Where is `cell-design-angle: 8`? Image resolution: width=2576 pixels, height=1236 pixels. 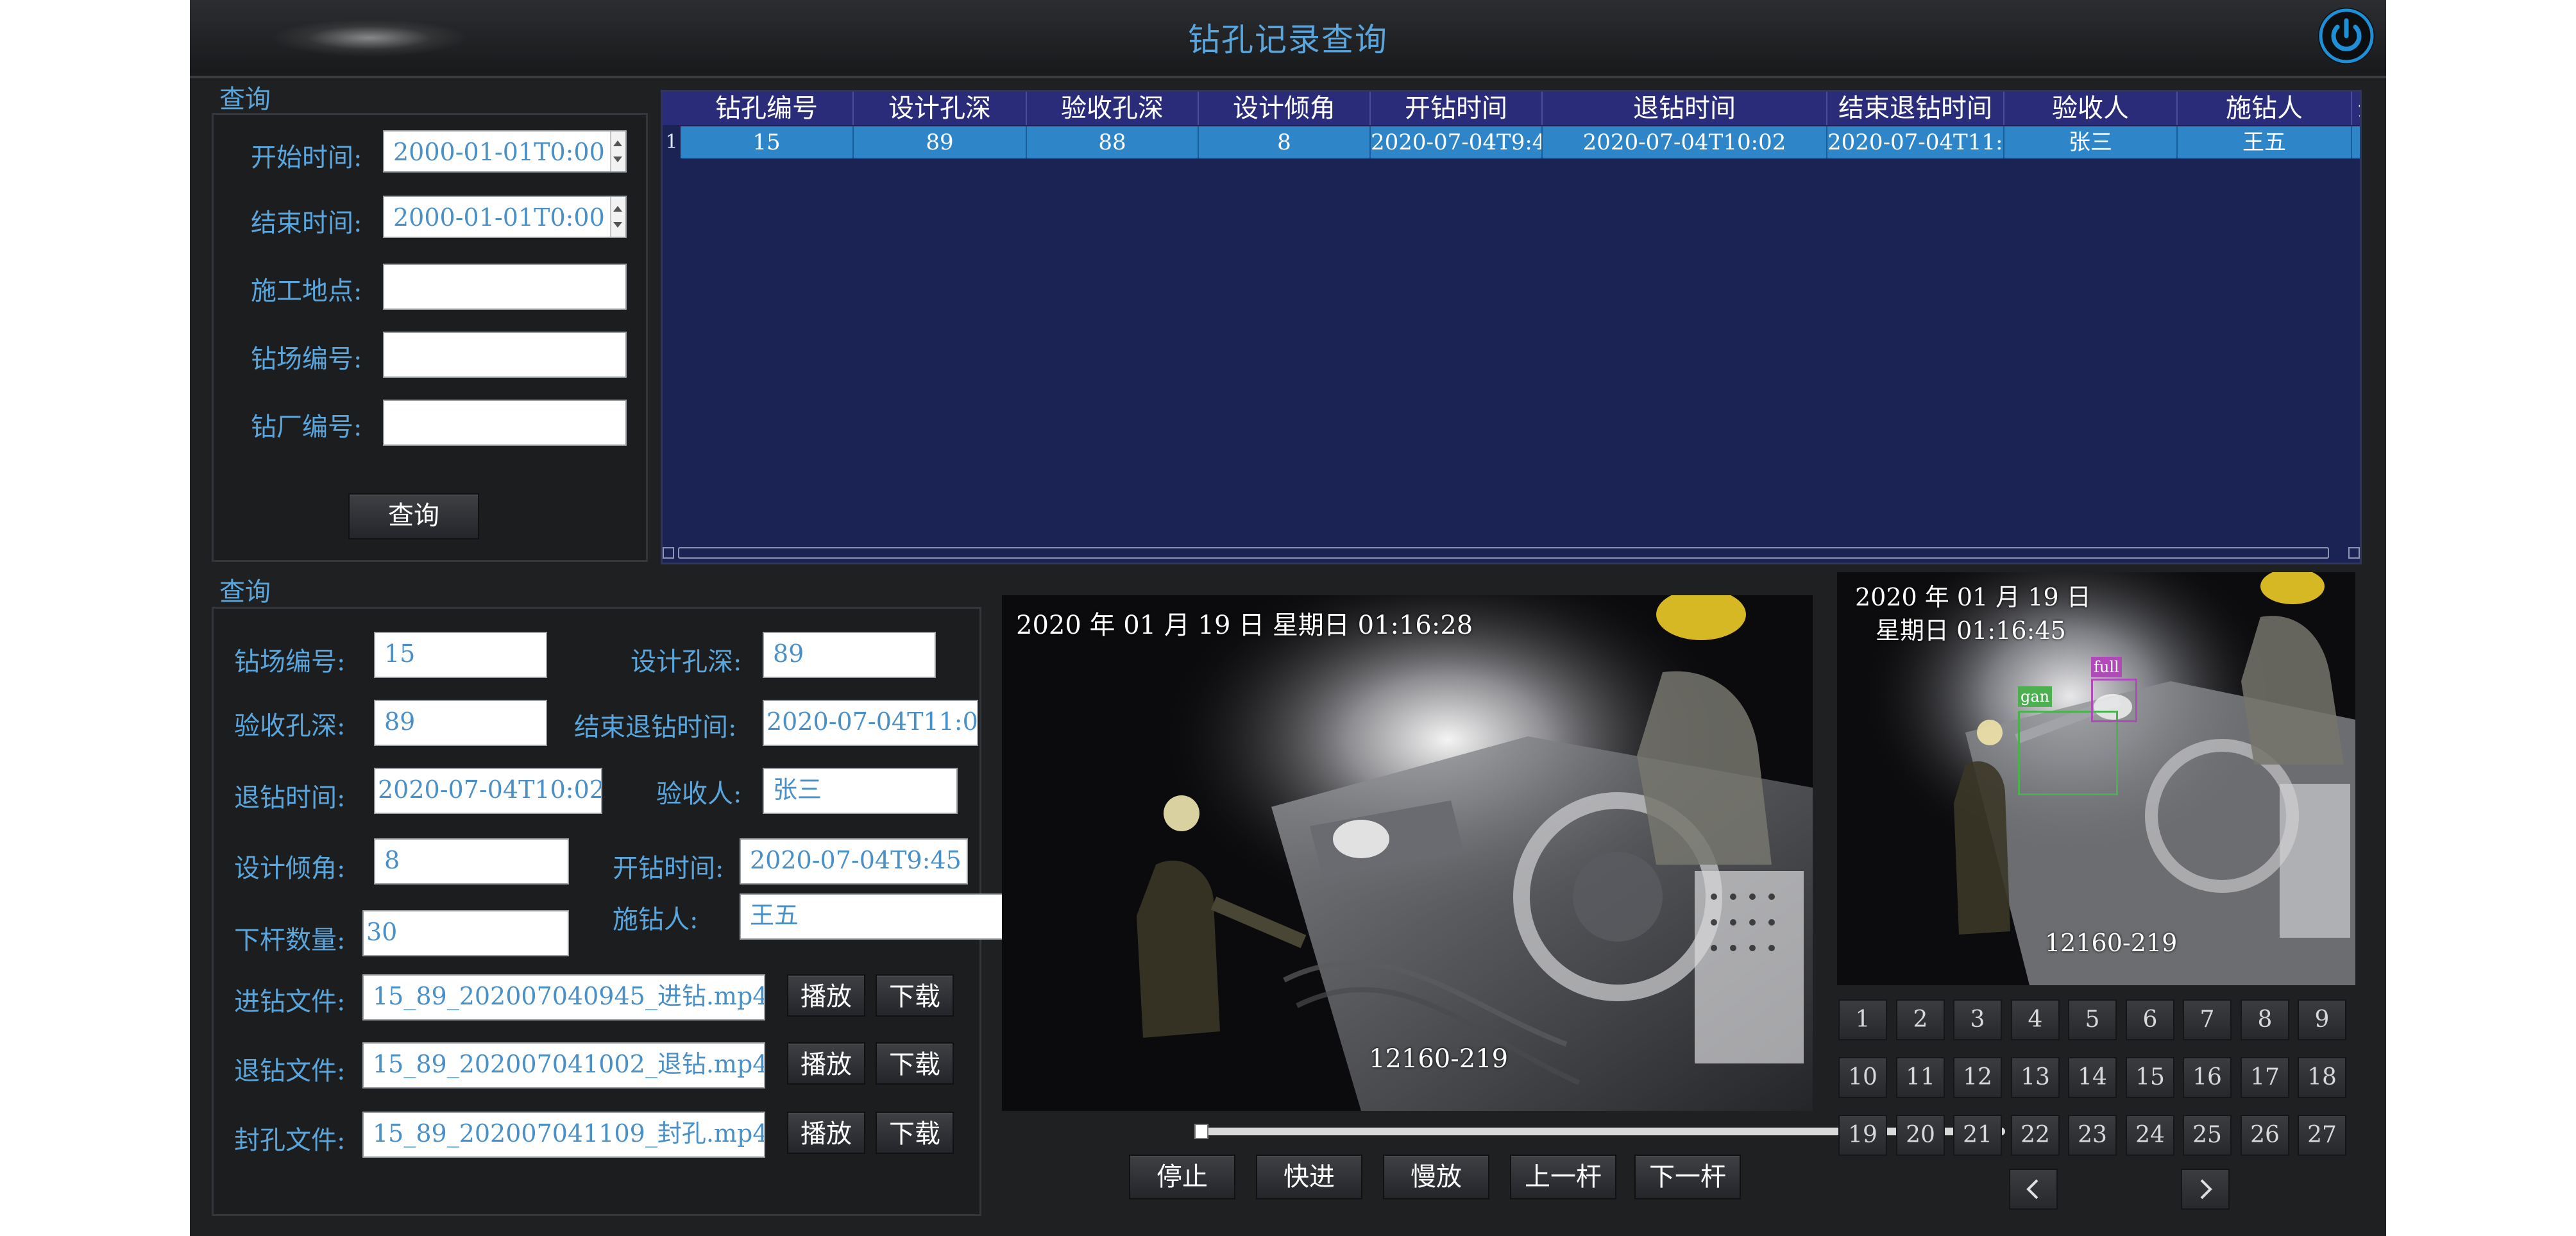
cell-design-angle: 8 is located at coordinates (1285, 142).